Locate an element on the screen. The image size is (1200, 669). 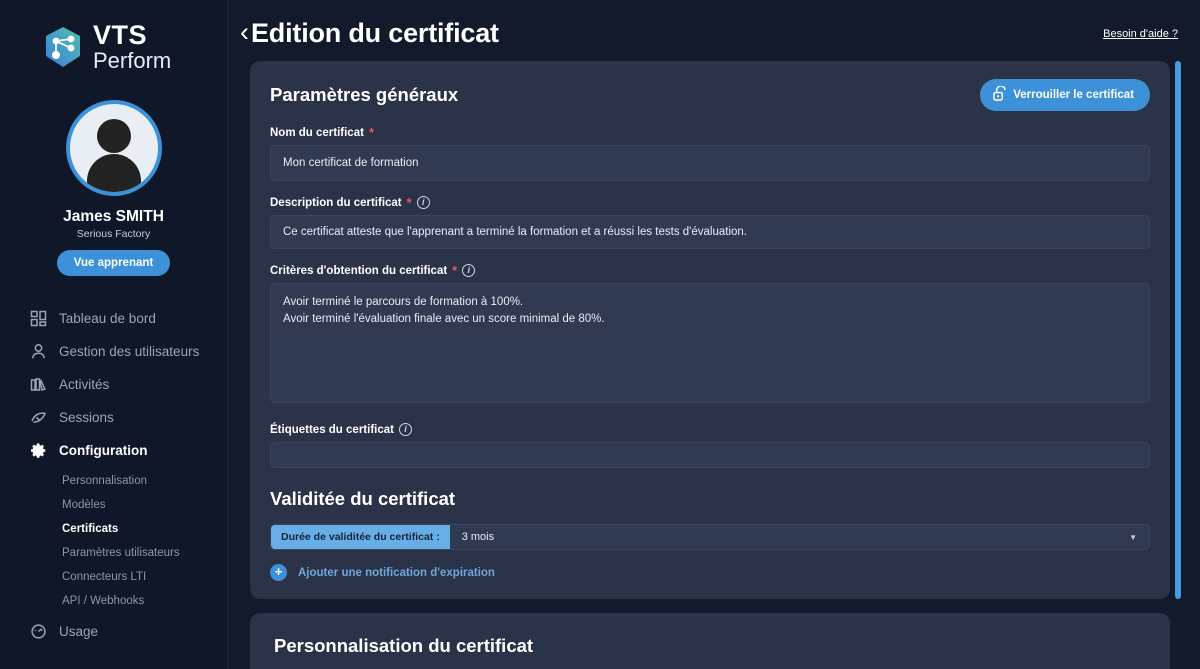
brand-name-top: VTS is located at coordinates (120, 35).